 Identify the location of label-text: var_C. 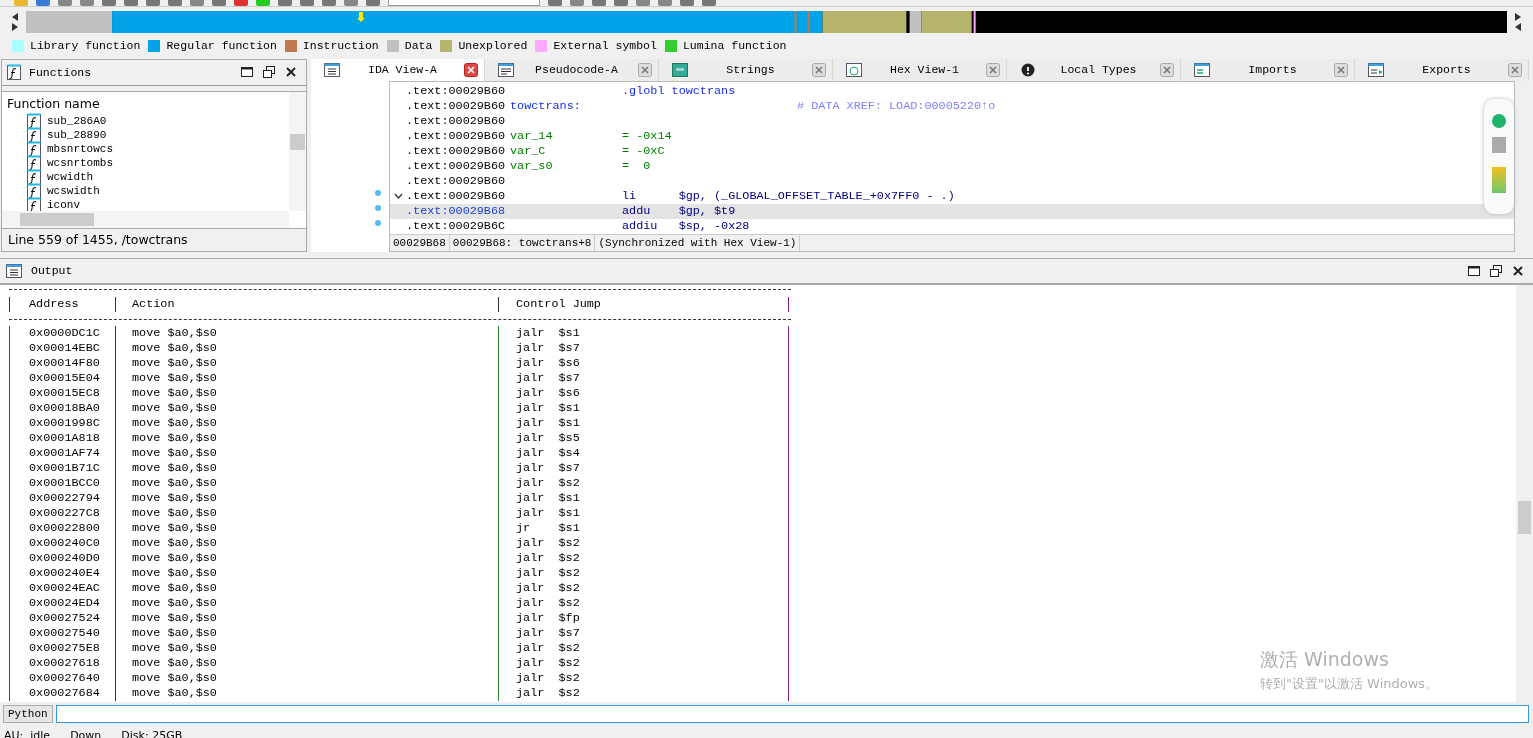
(528, 151).